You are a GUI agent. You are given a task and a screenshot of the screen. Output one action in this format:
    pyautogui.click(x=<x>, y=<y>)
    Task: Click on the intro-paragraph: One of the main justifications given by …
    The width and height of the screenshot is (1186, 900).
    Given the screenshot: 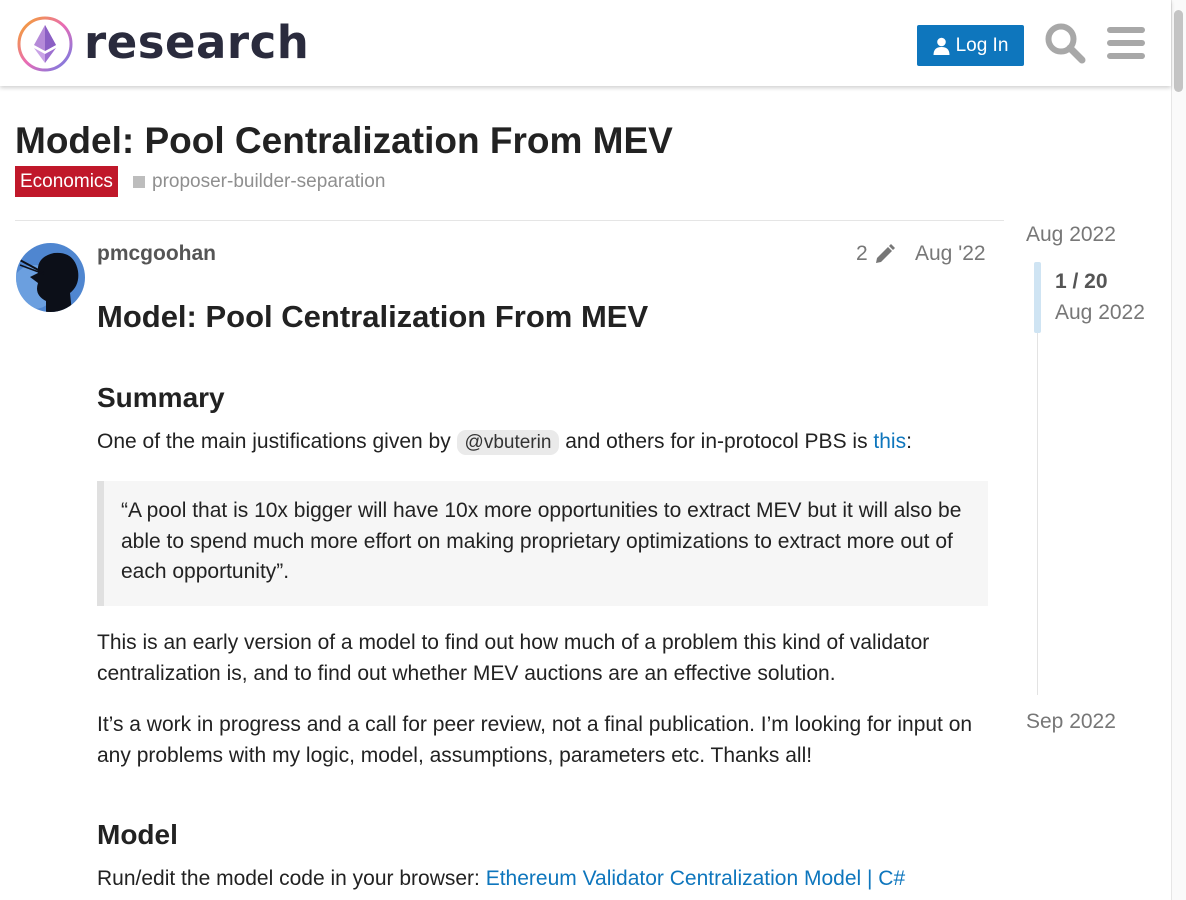 What is the action you would take?
    pyautogui.click(x=542, y=443)
    